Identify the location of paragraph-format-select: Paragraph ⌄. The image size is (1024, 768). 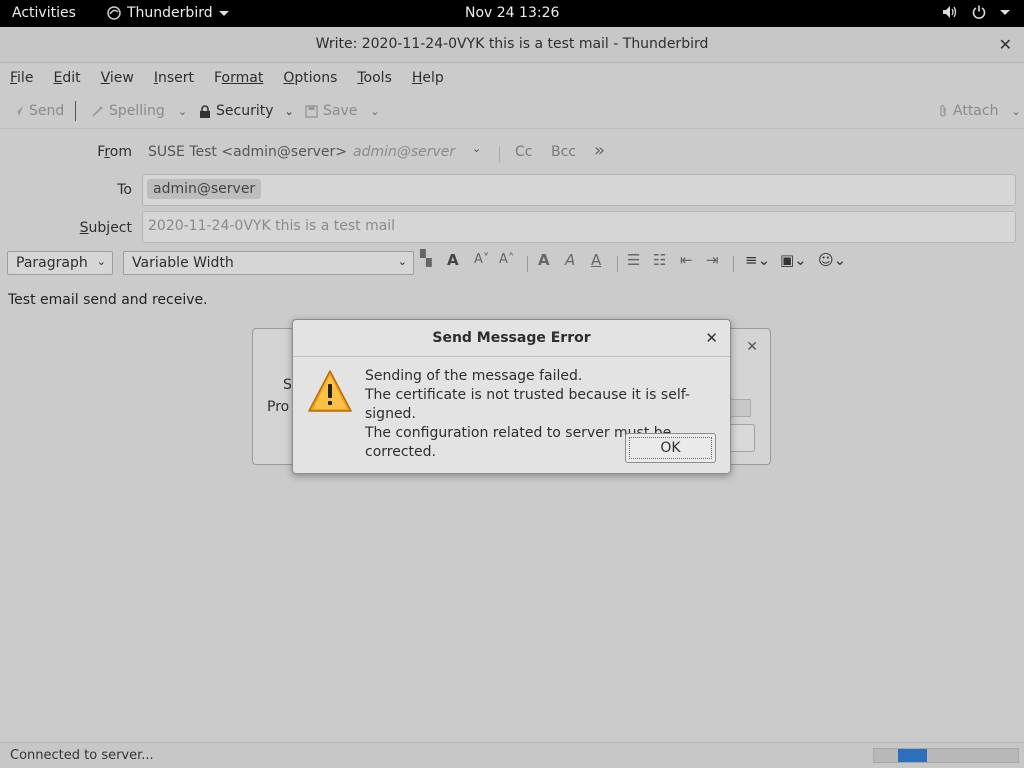
(60, 263).